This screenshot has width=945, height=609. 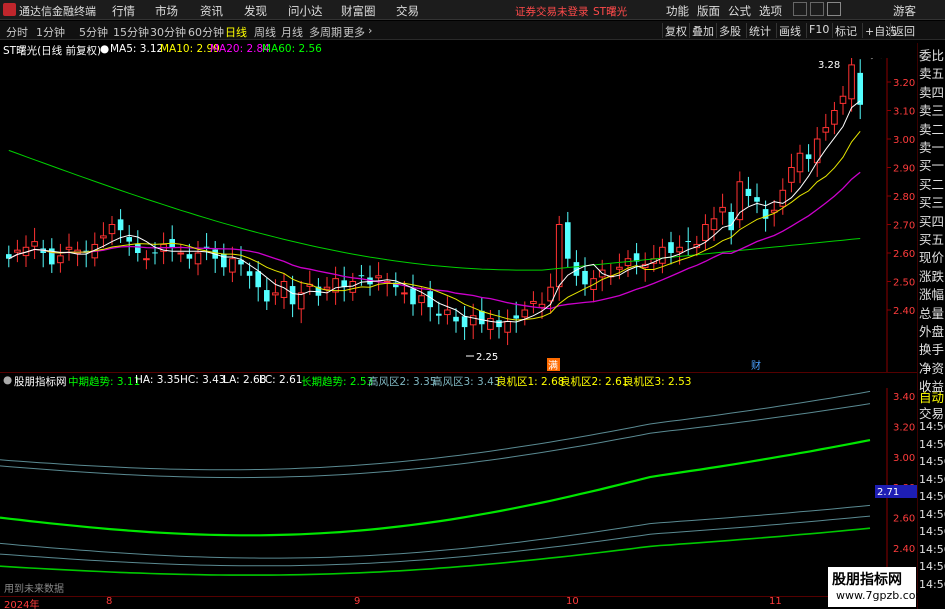 What do you see at coordinates (932, 350) in the screenshot?
I see `quote-label: 换手` at bounding box center [932, 350].